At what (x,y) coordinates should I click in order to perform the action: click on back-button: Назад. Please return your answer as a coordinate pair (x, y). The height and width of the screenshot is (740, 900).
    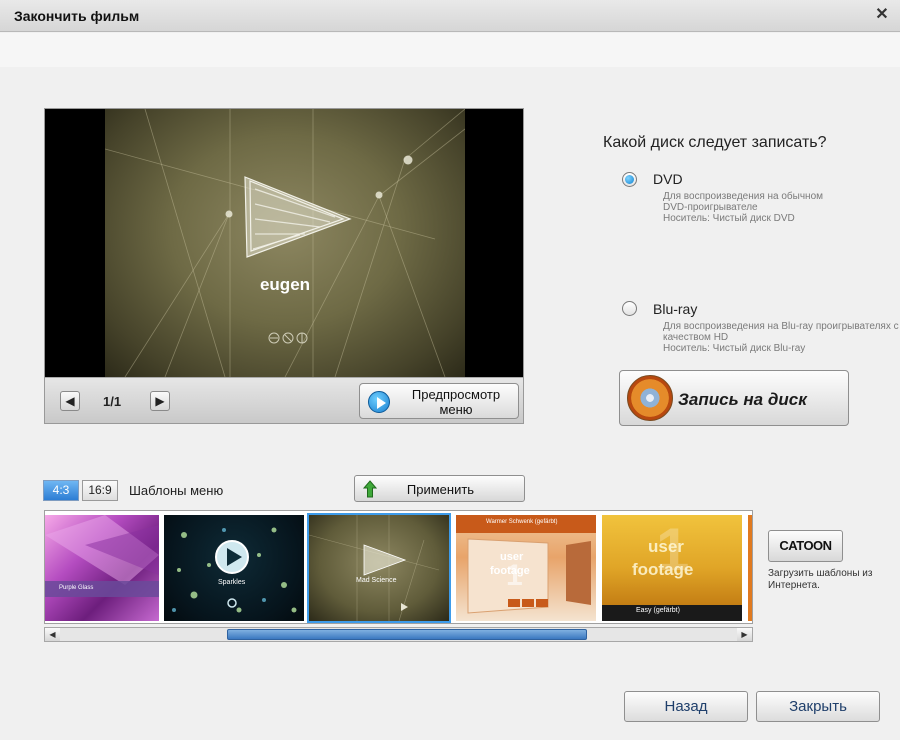
    Looking at the image, I should click on (686, 706).